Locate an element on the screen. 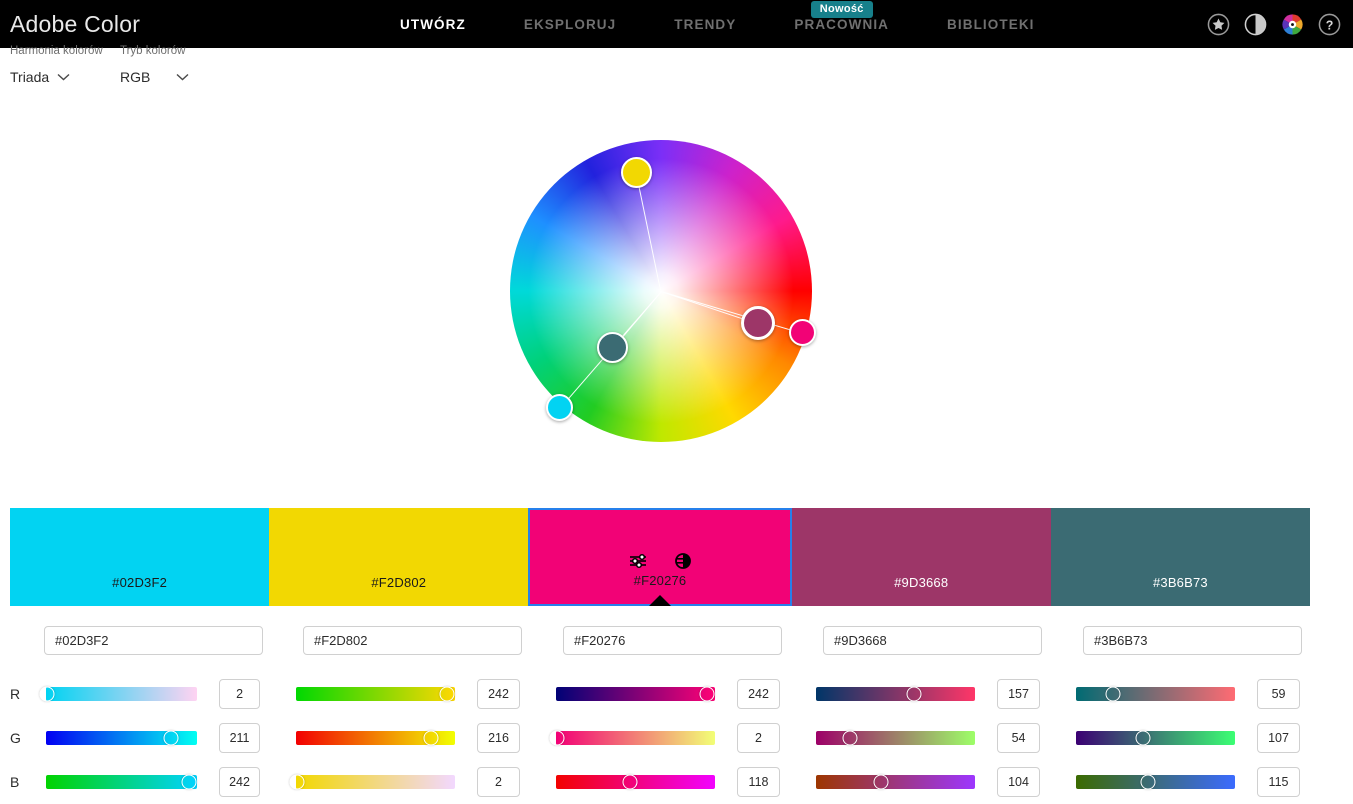 This screenshot has width=1353, height=804. rgb-row-cells: 211 216 2 54 107 is located at coordinates (676, 738).